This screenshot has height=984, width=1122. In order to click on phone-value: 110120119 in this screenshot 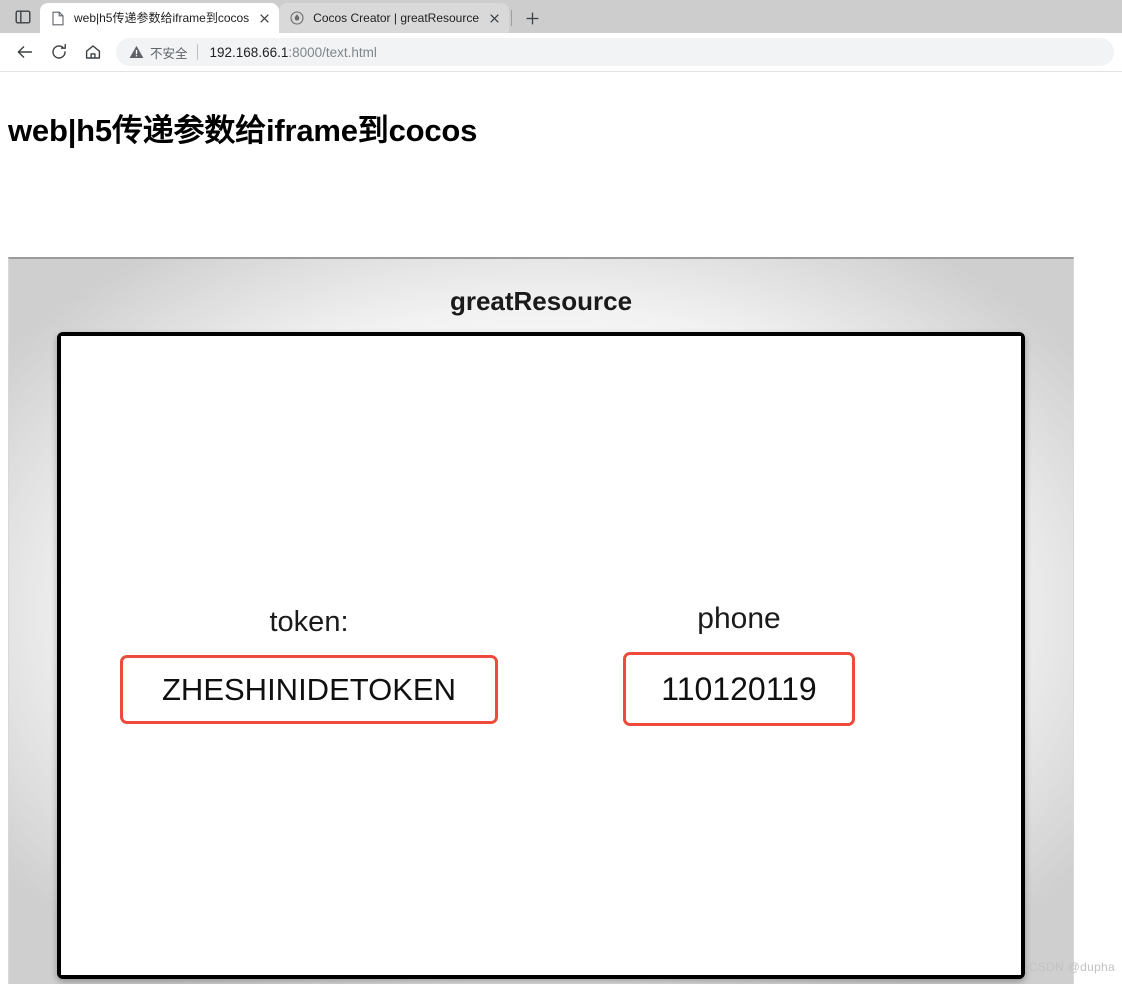, I will do `click(739, 689)`.